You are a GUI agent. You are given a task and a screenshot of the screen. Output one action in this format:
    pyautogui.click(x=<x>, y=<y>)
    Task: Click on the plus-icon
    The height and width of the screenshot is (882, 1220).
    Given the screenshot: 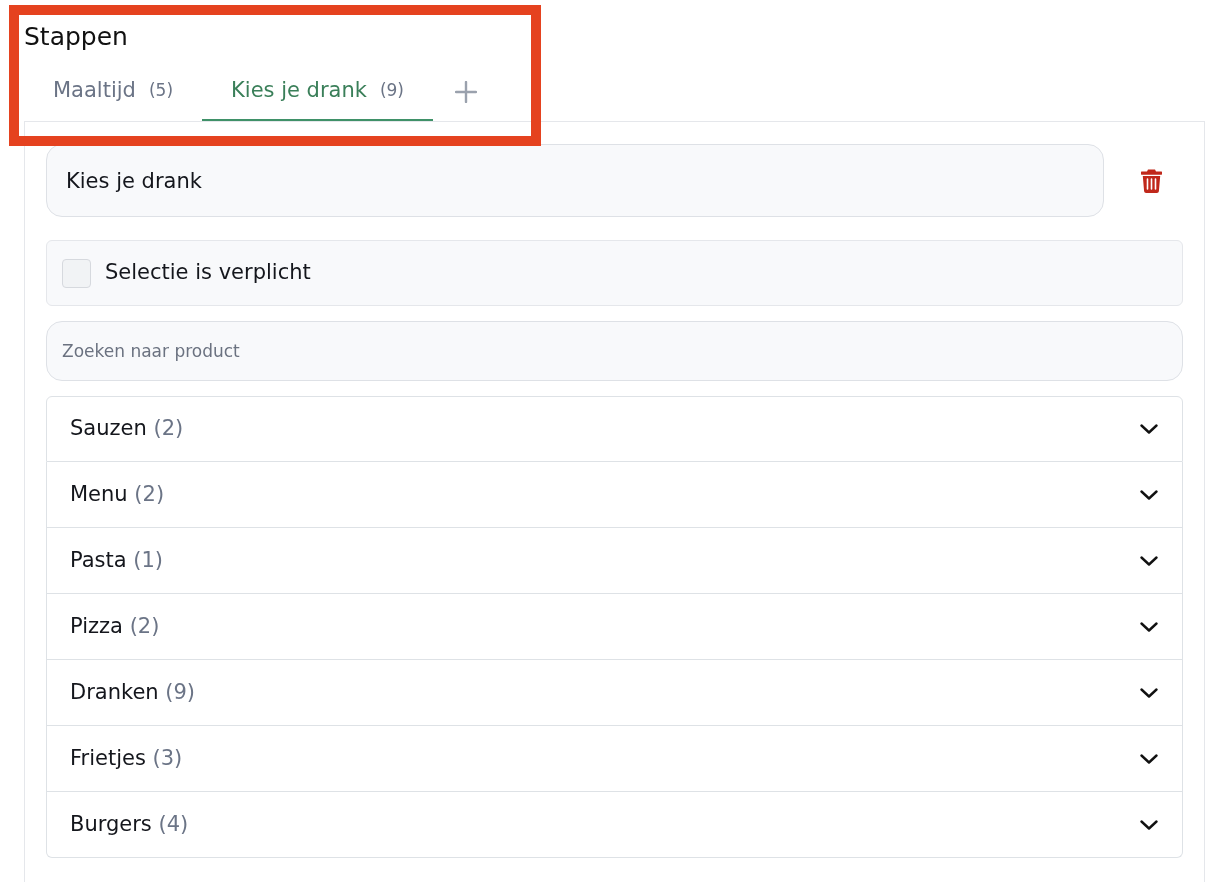 What is the action you would take?
    pyautogui.click(x=466, y=92)
    